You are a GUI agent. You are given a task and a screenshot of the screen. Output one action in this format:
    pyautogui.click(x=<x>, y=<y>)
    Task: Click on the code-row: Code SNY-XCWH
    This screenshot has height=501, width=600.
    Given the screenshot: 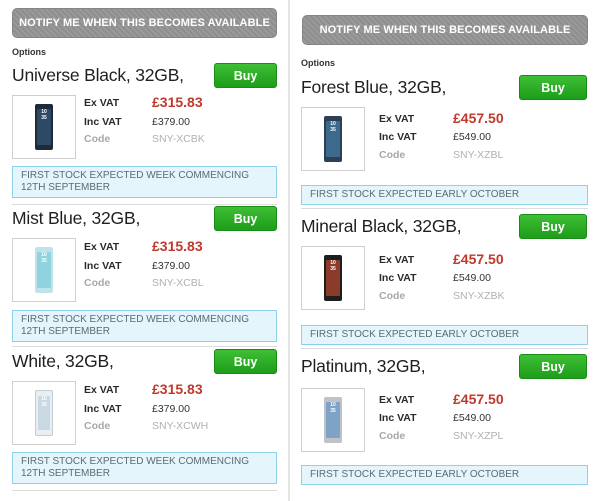 What is the action you would take?
    pyautogui.click(x=184, y=428)
    